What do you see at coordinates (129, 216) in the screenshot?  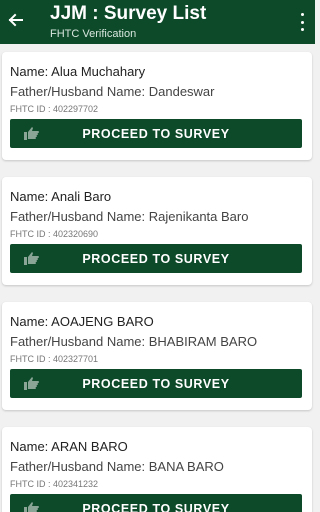 I see `record-father-name: Father/Husband Name: Rajenikanta Baro` at bounding box center [129, 216].